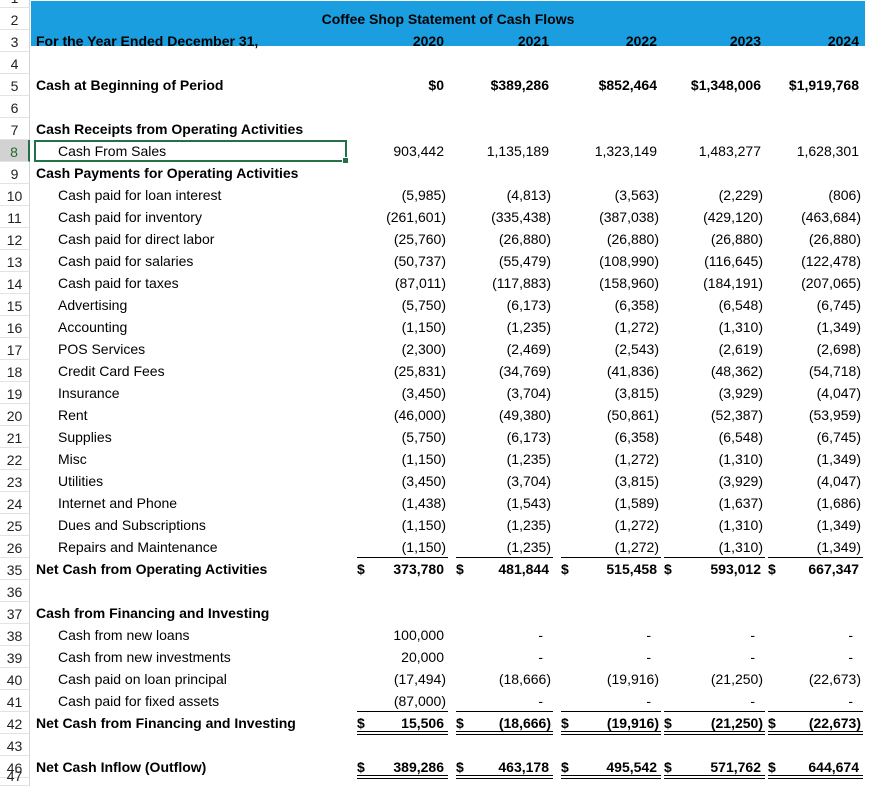  What do you see at coordinates (813, 371) in the screenshot?
I see `value-cell: (54,718)` at bounding box center [813, 371].